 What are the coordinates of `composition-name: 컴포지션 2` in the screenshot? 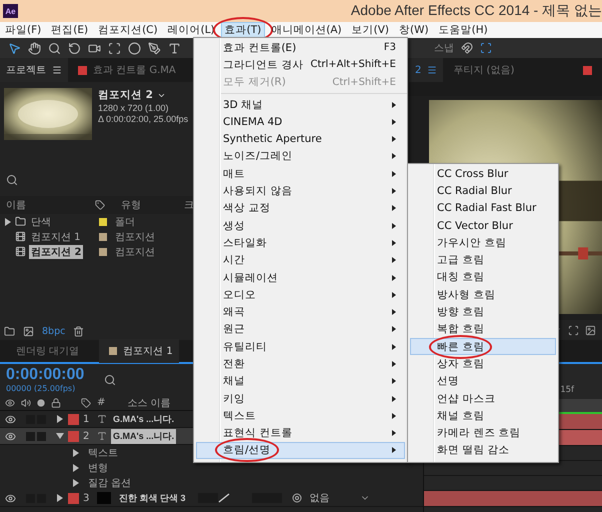 It's located at (143, 95).